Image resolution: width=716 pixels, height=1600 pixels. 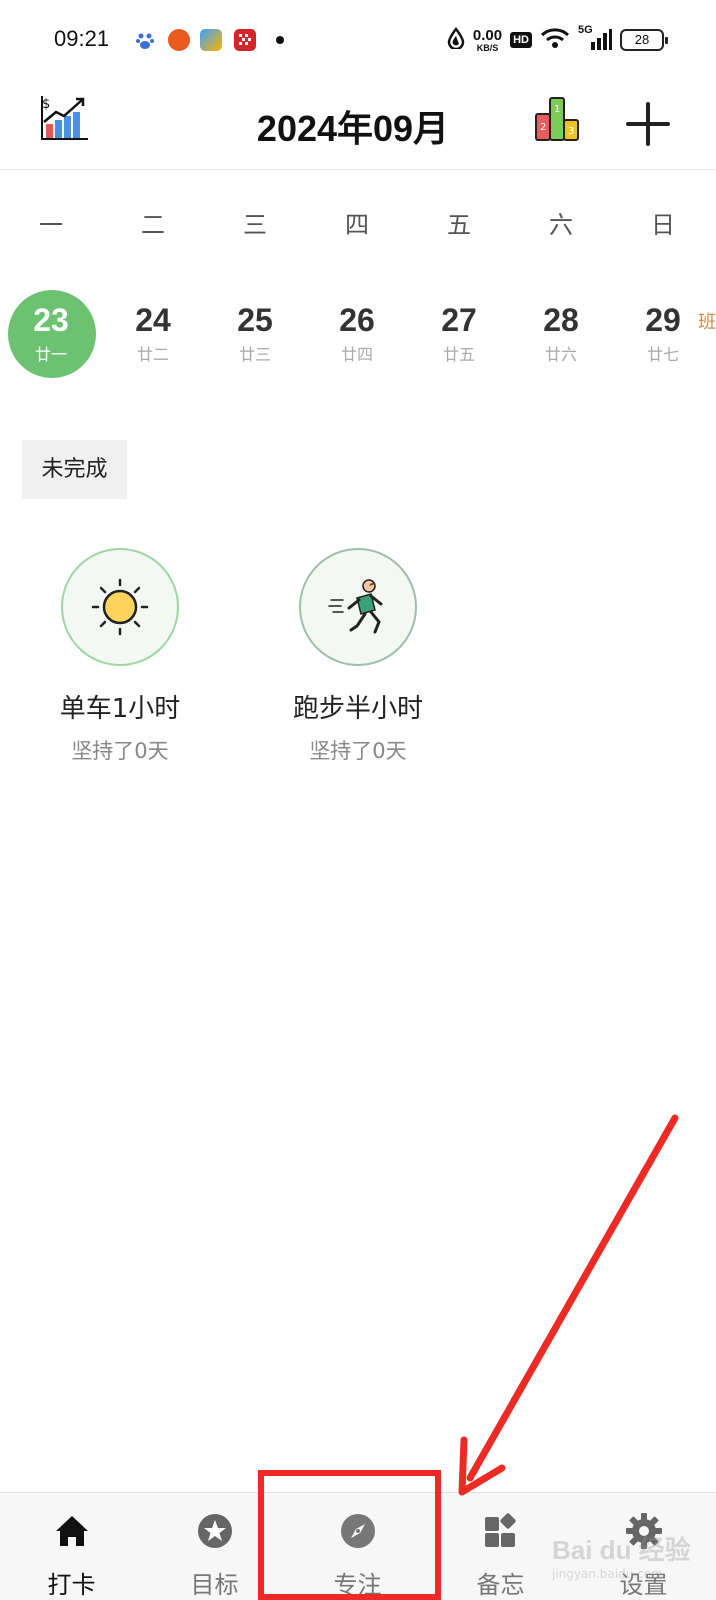 What do you see at coordinates (487, 35) in the screenshot?
I see `net-speed-value: 0.00` at bounding box center [487, 35].